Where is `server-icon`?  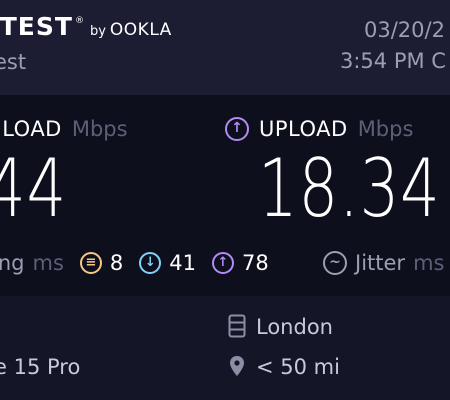 server-icon is located at coordinates (237, 328).